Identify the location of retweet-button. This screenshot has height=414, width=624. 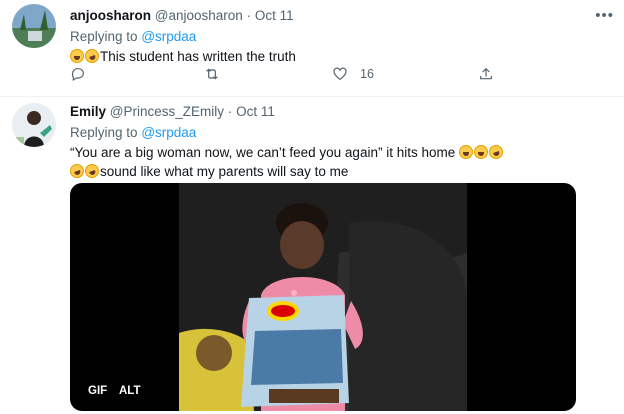
(212, 74).